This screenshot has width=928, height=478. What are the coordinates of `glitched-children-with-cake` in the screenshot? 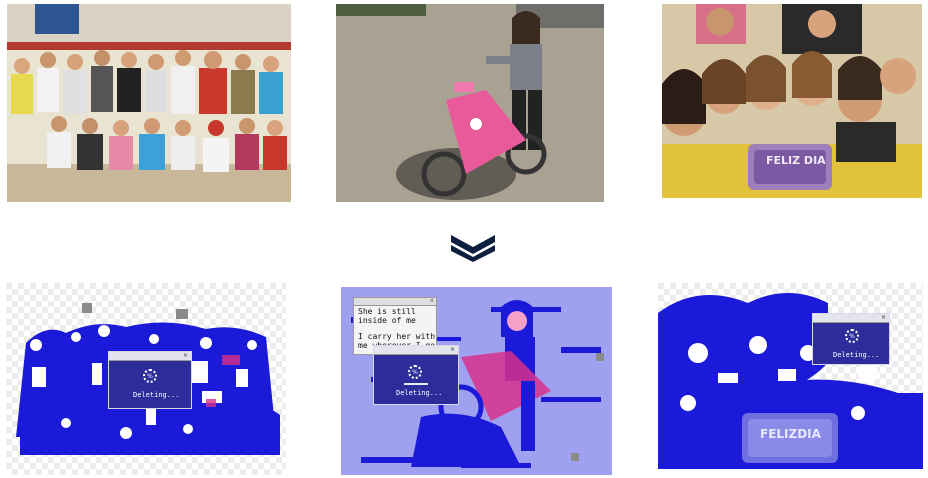 It's located at (790, 376).